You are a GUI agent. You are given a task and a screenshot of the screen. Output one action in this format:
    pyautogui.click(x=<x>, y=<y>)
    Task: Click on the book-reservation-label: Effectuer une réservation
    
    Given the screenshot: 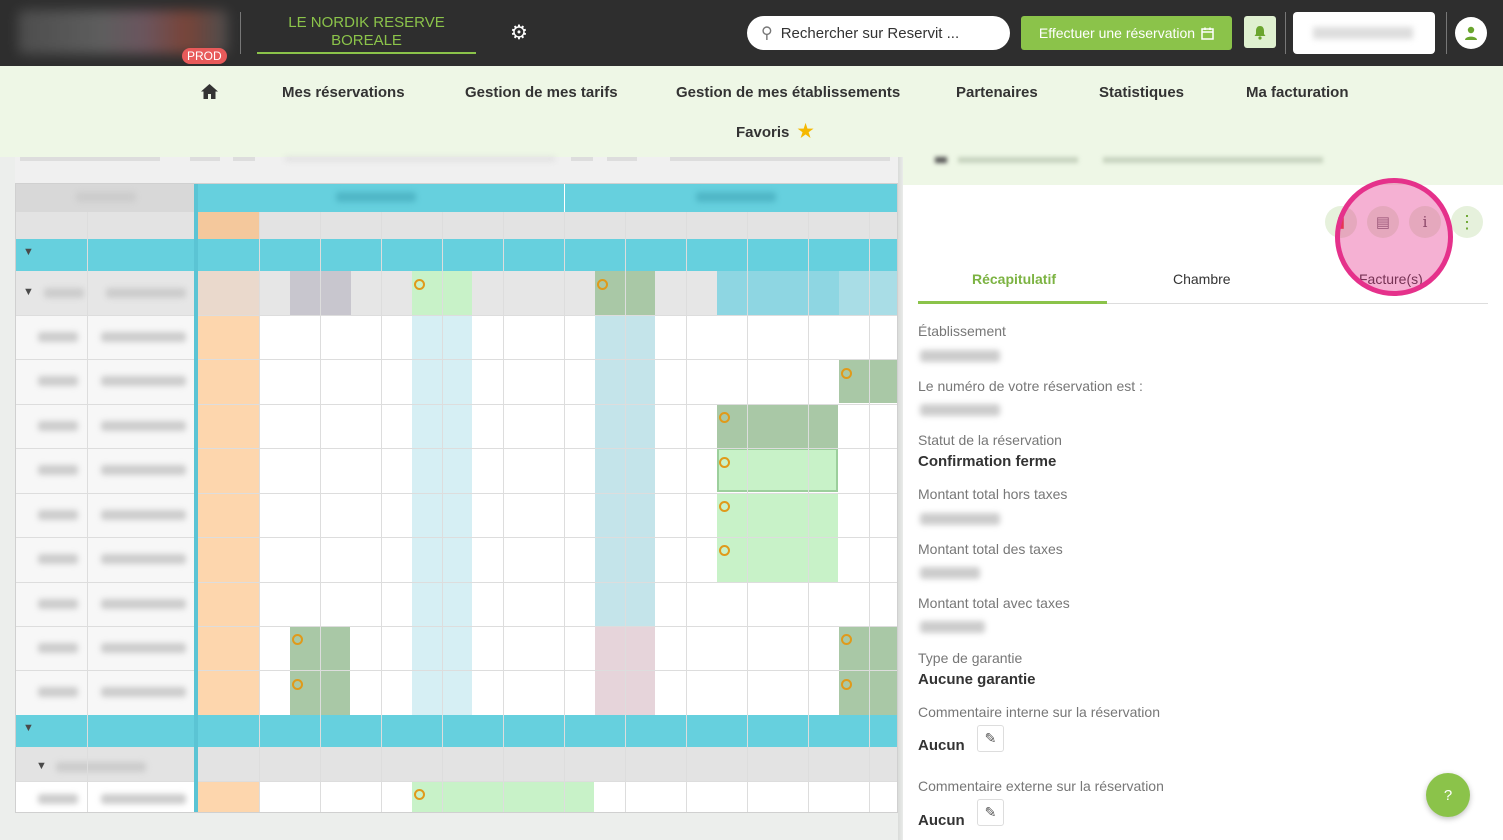 What is the action you would take?
    pyautogui.click(x=1117, y=33)
    